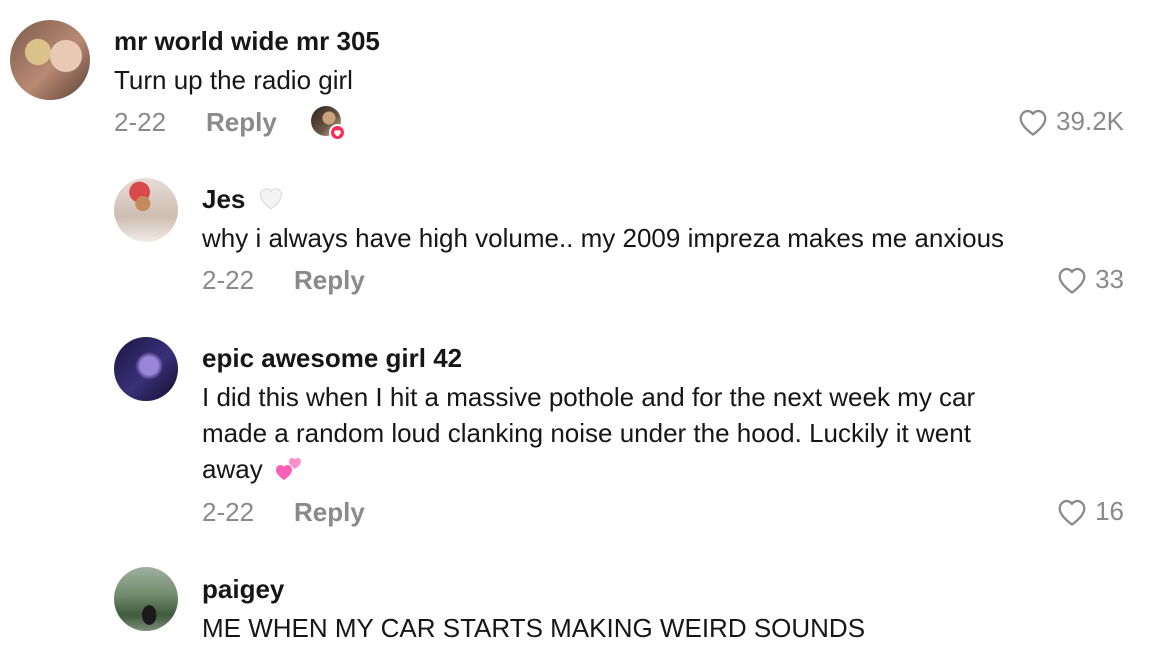  Describe the element at coordinates (247, 41) in the screenshot. I see `comment-username: mr world wide mr 305` at that location.